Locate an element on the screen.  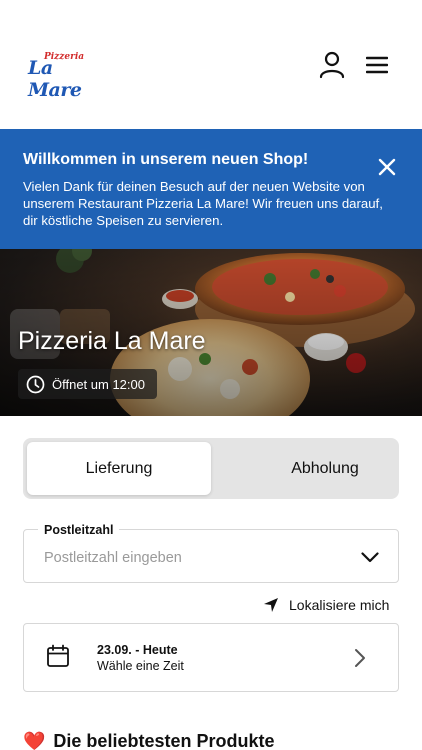
selected-date: 23.09. - Heute is located at coordinates (137, 650).